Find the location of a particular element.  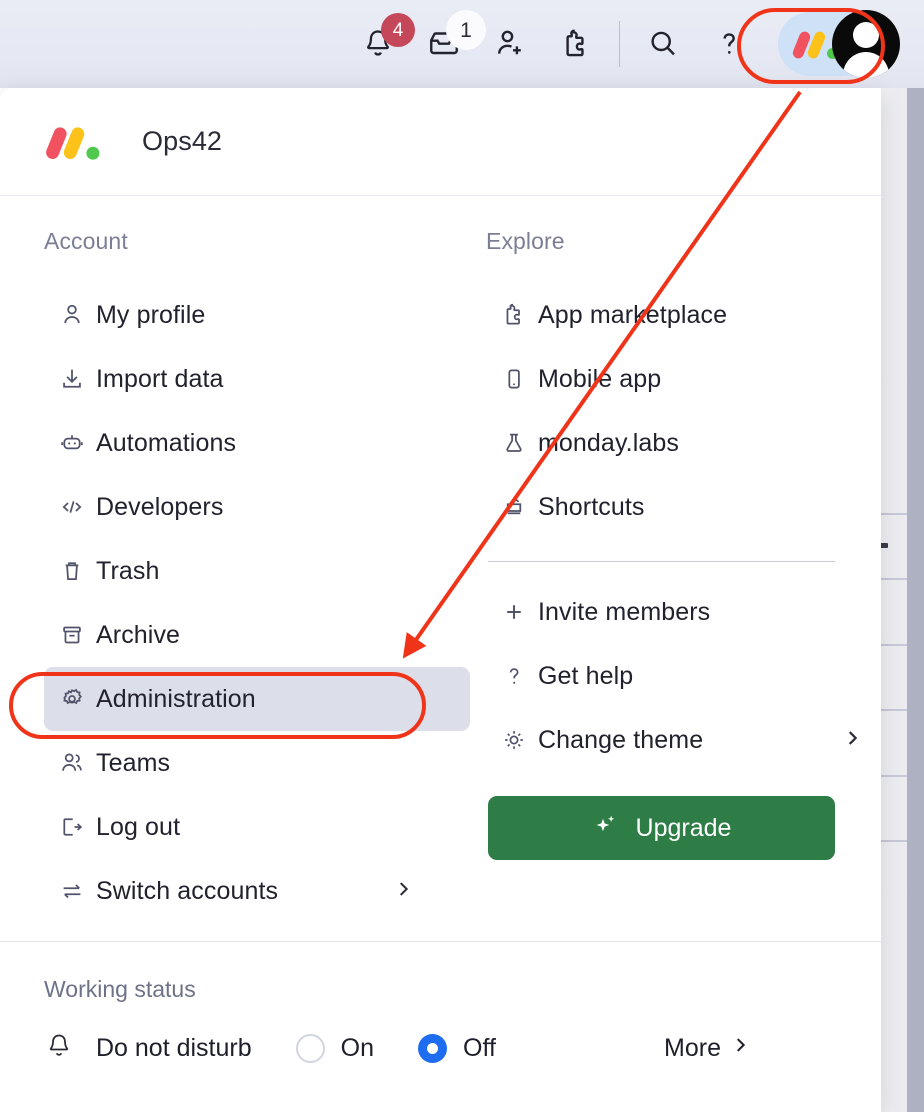

gear-icon is located at coordinates (77, 699).